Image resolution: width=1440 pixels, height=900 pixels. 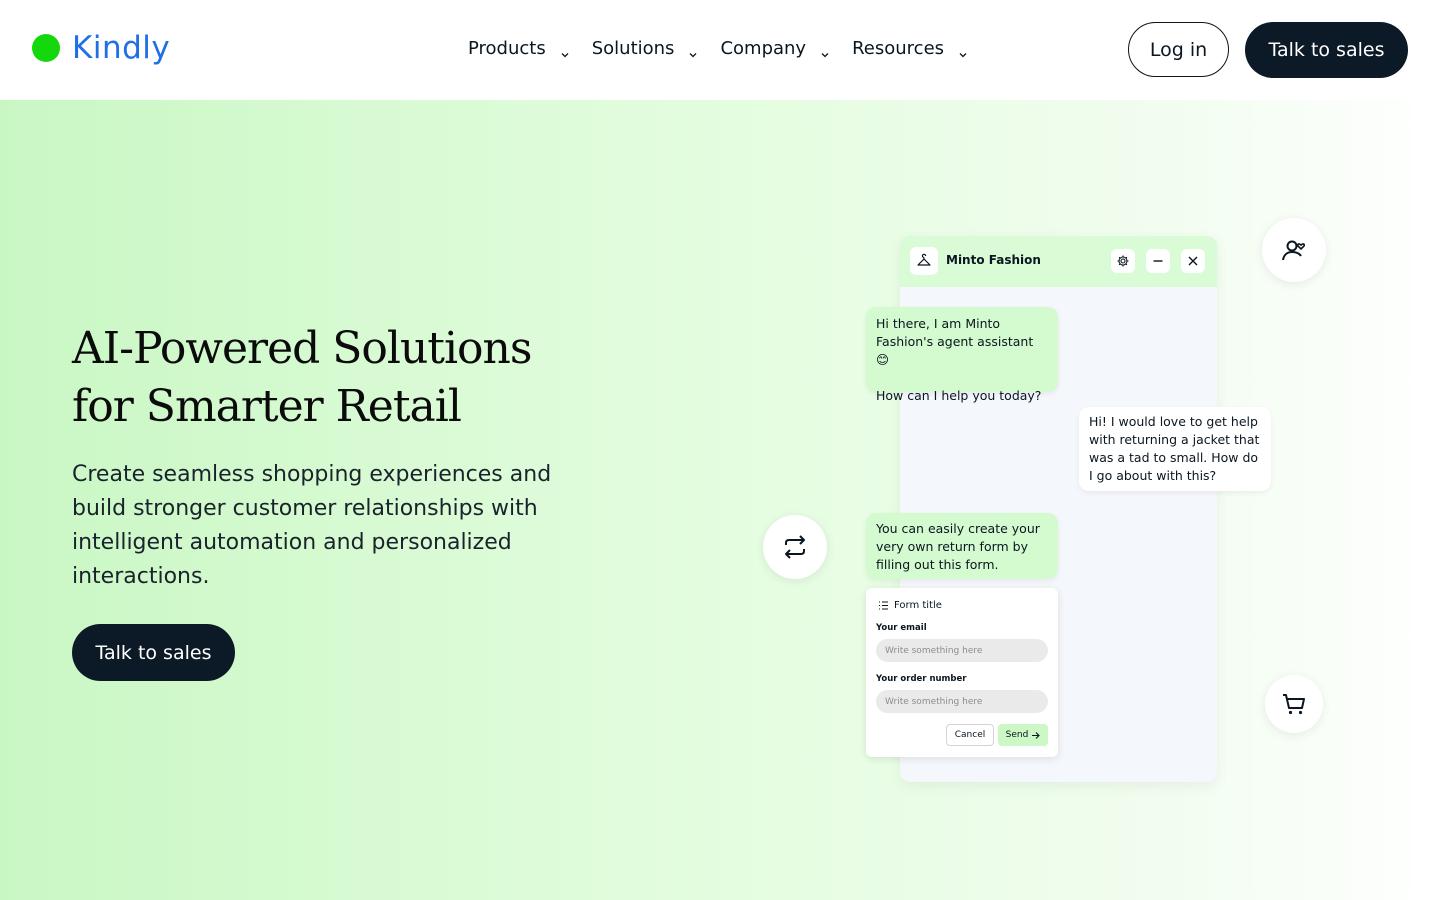 What do you see at coordinates (507, 48) in the screenshot?
I see `nav-item-label: Products` at bounding box center [507, 48].